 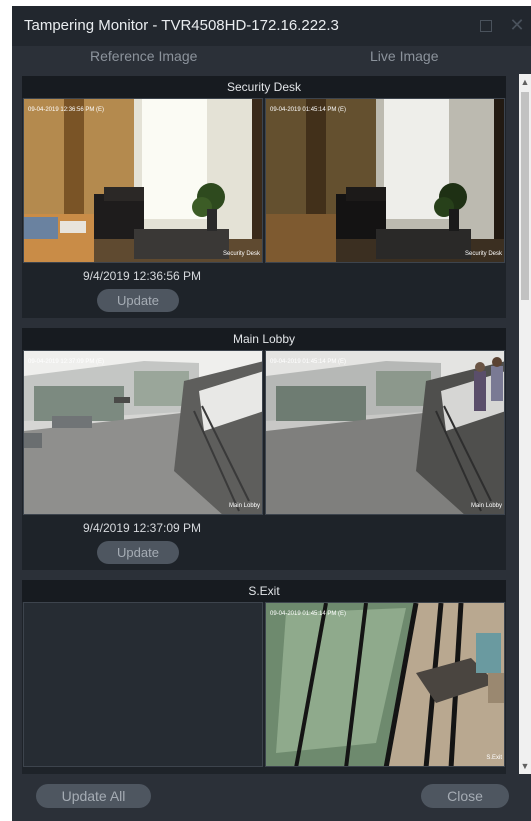 I want to click on live-image: 09-04-2019 01:45:14 PM (E) S.Exit, so click(x=385, y=684).